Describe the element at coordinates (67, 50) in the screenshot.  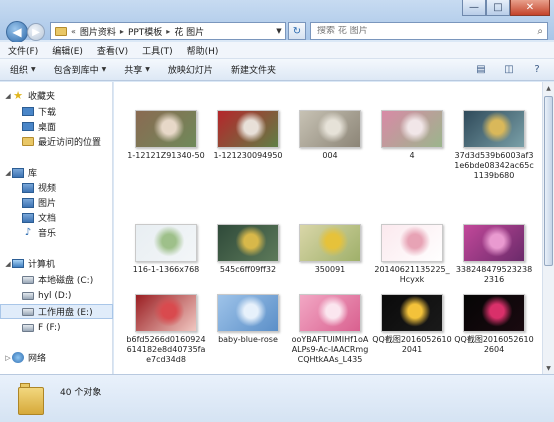
I see `menu-edit: 编辑(E)` at that location.